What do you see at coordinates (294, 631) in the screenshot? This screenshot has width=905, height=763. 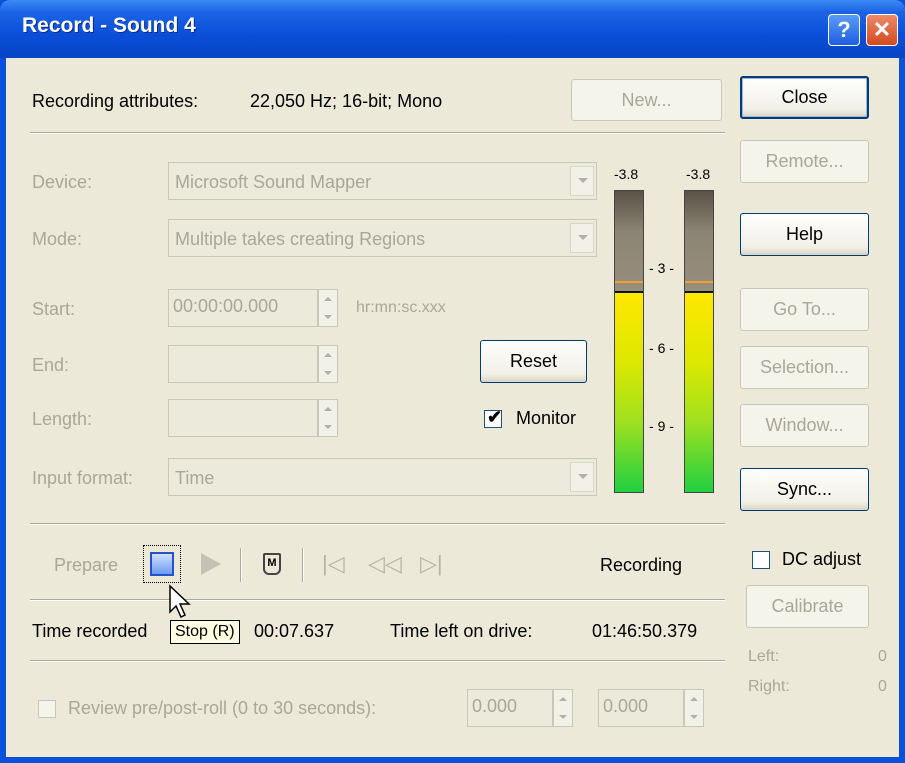 I see `time-recorded-value: 00:07.637` at bounding box center [294, 631].